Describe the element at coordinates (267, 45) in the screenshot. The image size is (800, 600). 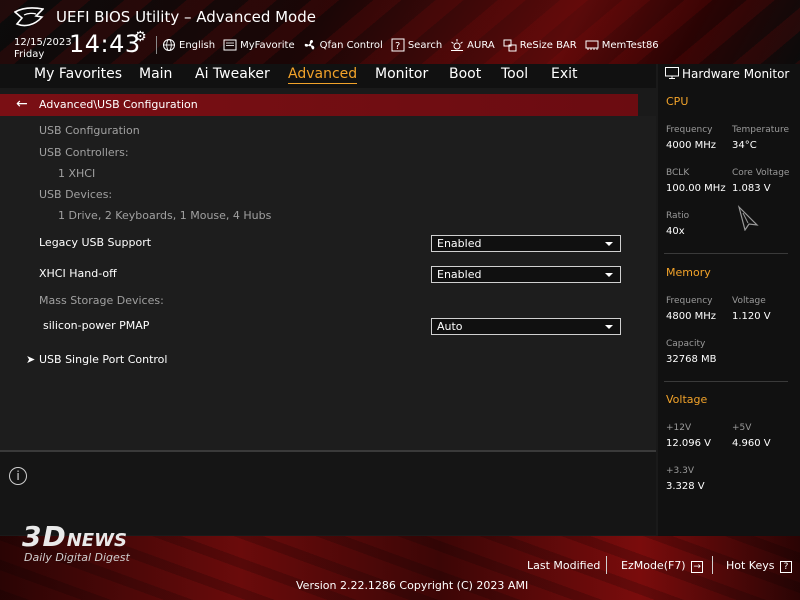
I see `myfavorite-label: MyFavorite` at that location.